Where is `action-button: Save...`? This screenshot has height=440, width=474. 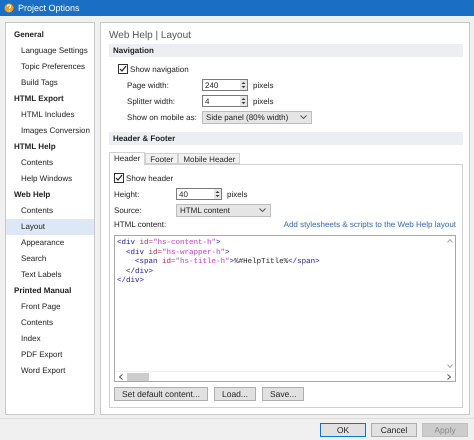
action-button: Save... is located at coordinates (283, 394).